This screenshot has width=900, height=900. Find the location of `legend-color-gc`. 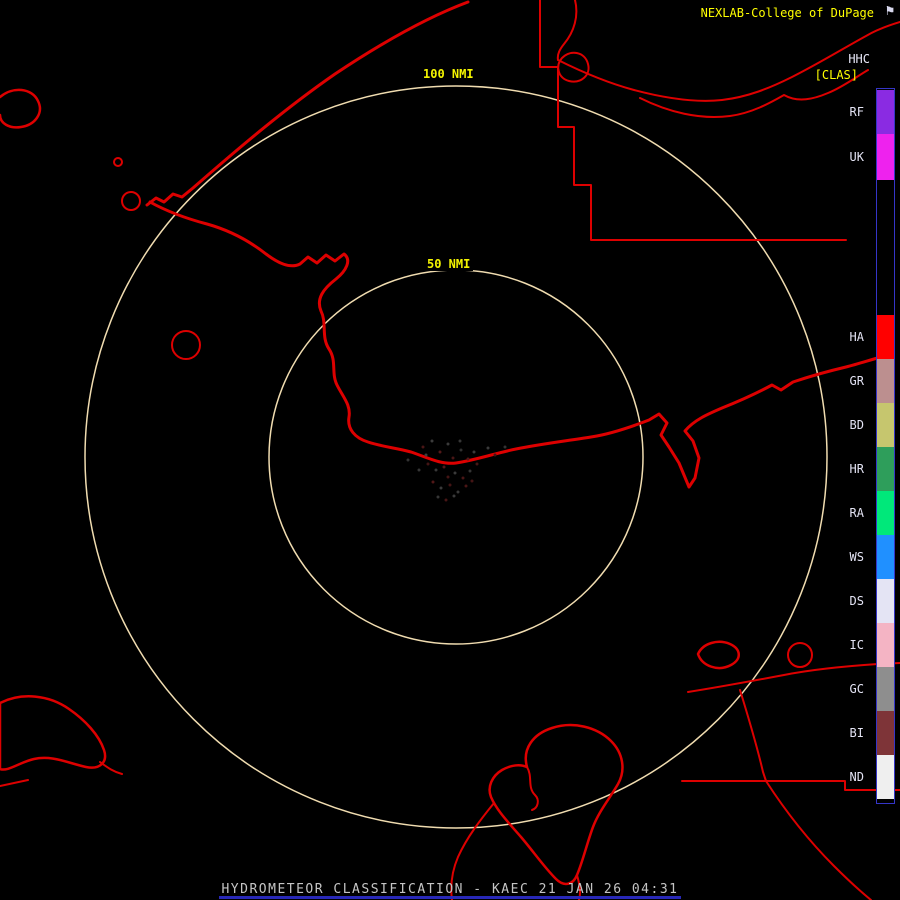

legend-color-gc is located at coordinates (885, 689).